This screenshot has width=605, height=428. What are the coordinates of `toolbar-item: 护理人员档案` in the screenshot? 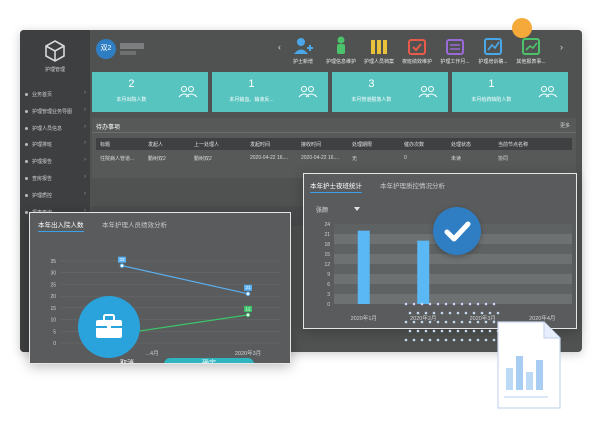 It's located at (379, 50).